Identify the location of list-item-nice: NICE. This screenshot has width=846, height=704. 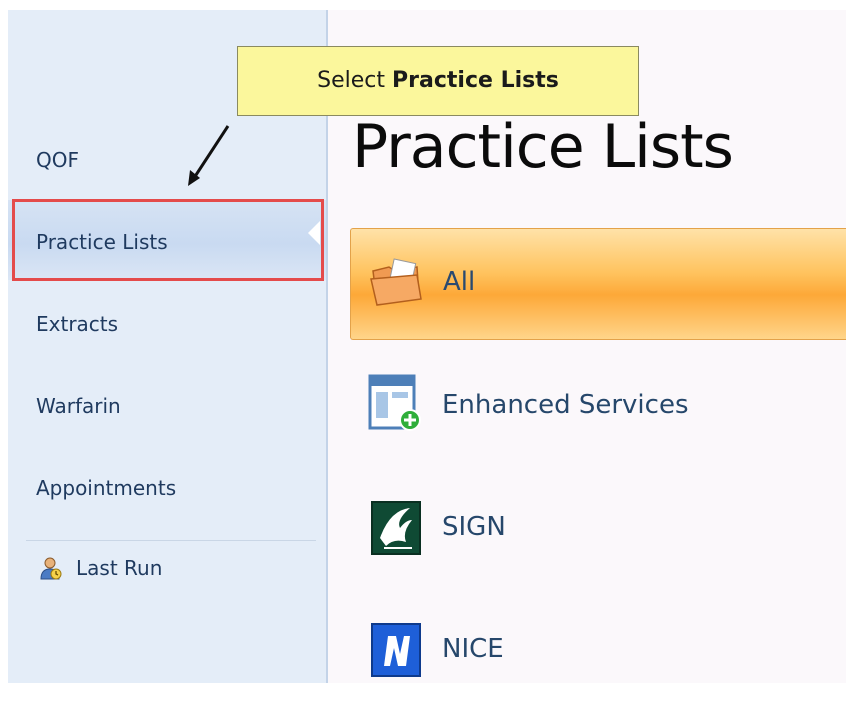
(598, 649).